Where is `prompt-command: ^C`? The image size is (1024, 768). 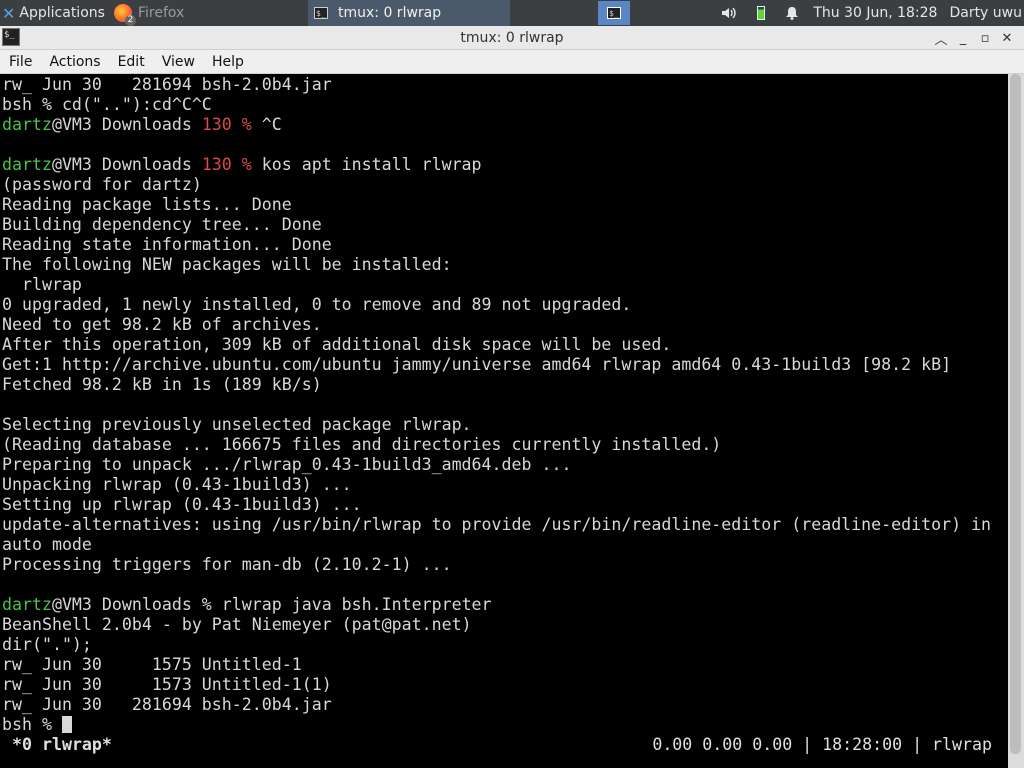 prompt-command: ^C is located at coordinates (266, 124).